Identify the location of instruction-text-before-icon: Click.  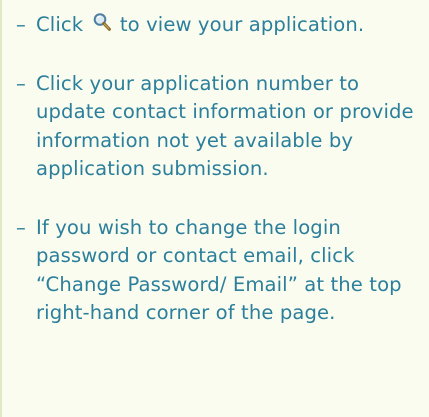
(60, 24).